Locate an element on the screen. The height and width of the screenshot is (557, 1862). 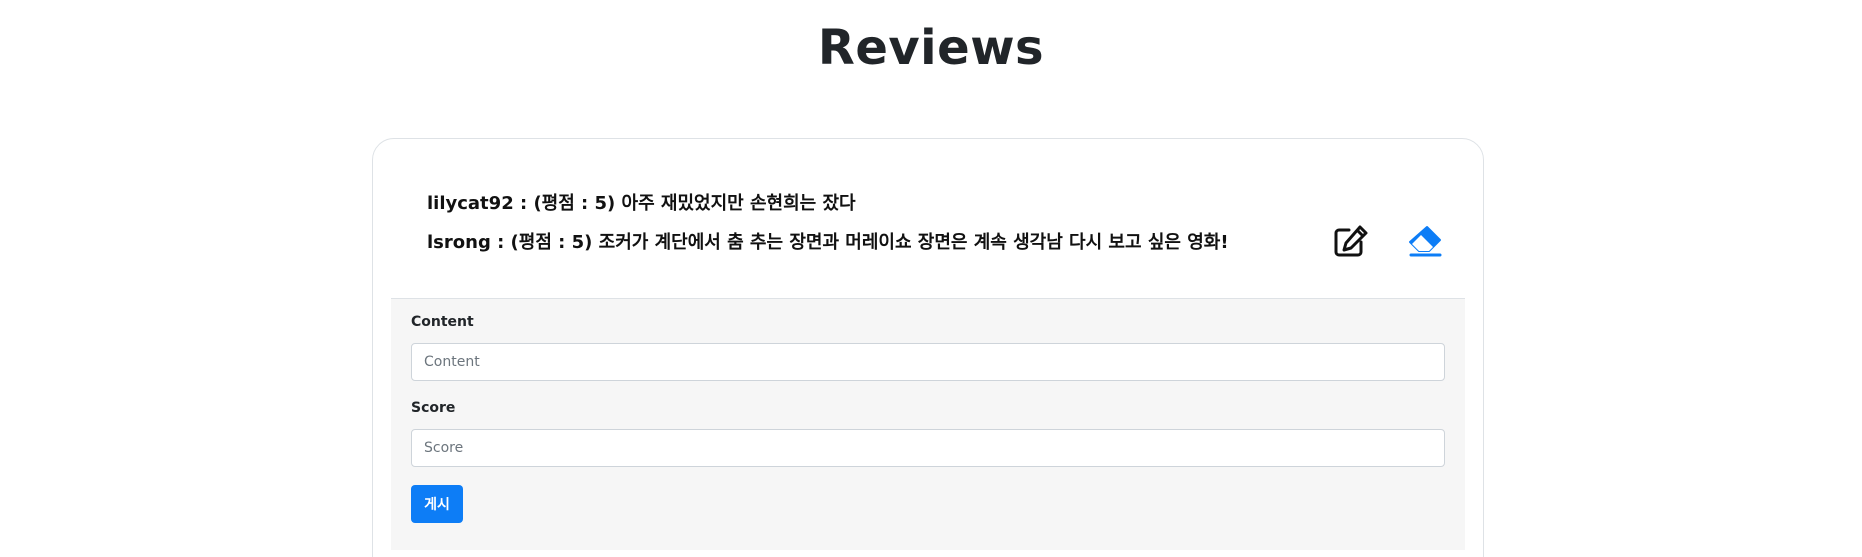
page-title: Reviews is located at coordinates (931, 48).